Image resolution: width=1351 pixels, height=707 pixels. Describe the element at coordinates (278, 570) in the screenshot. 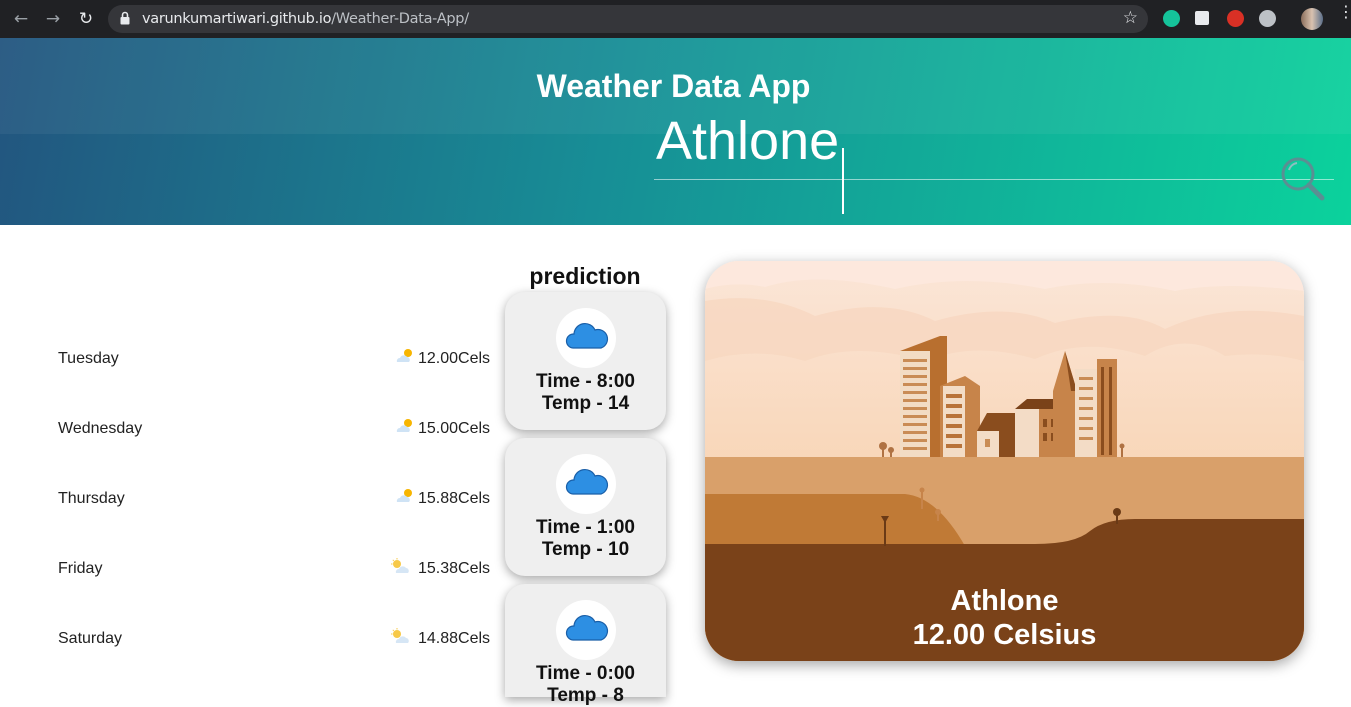

I see `forecast-row: Friday 15.38Cels` at that location.